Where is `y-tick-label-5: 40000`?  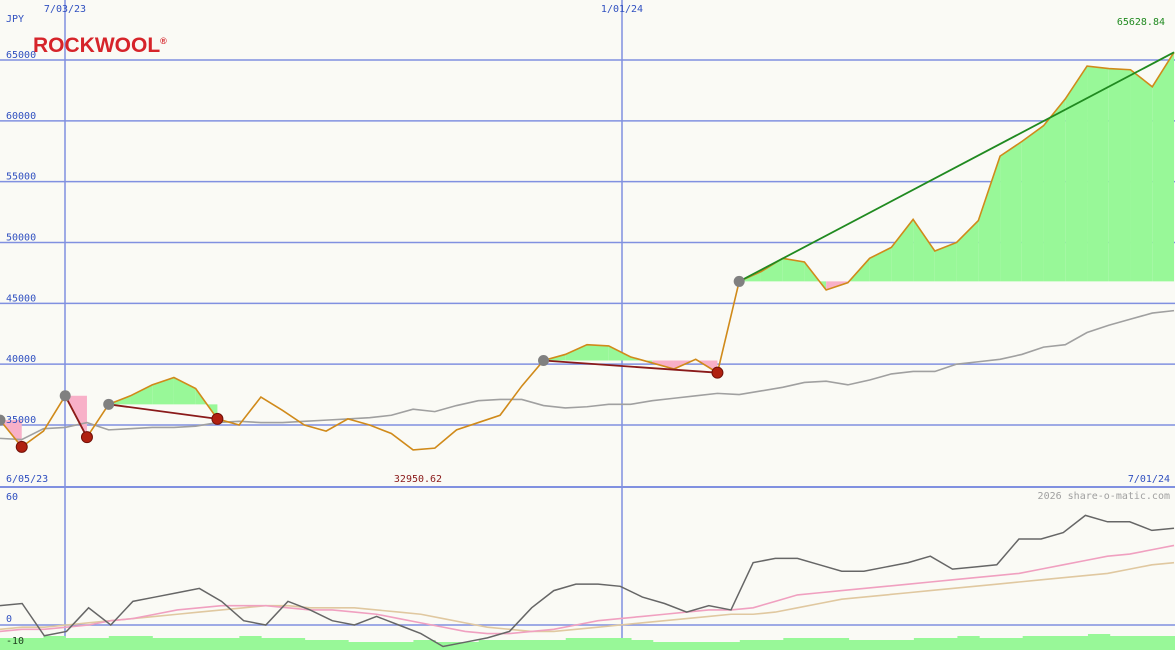
y-tick-label-5: 40000 is located at coordinates (21, 359).